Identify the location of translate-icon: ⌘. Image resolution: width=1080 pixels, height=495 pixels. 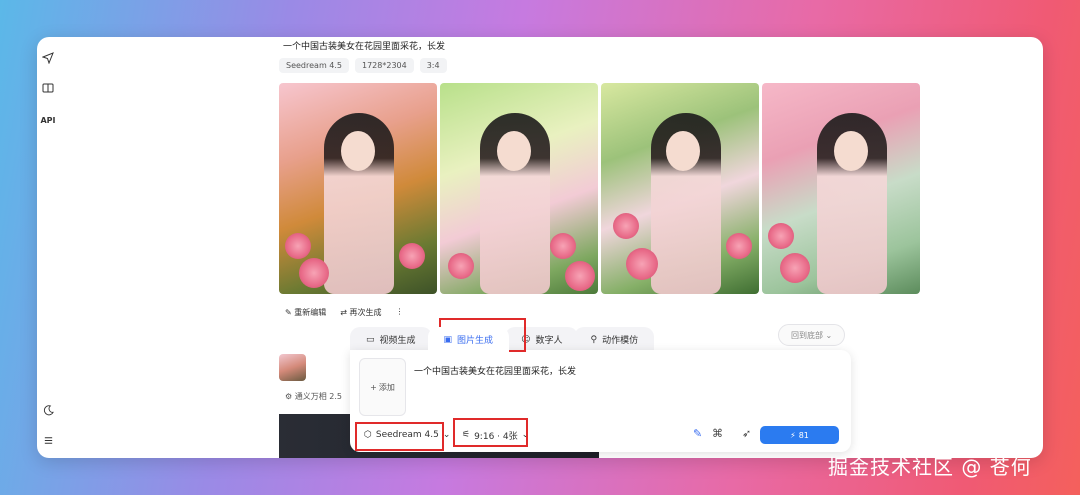
(717, 433).